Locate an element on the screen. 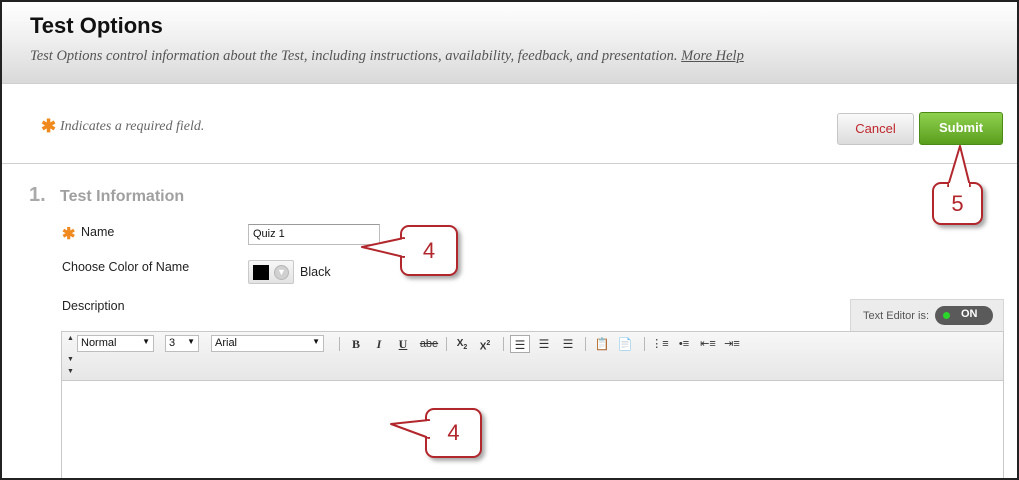 This screenshot has width=1019, height=480. superscript-icon: X2 is located at coordinates (485, 344).